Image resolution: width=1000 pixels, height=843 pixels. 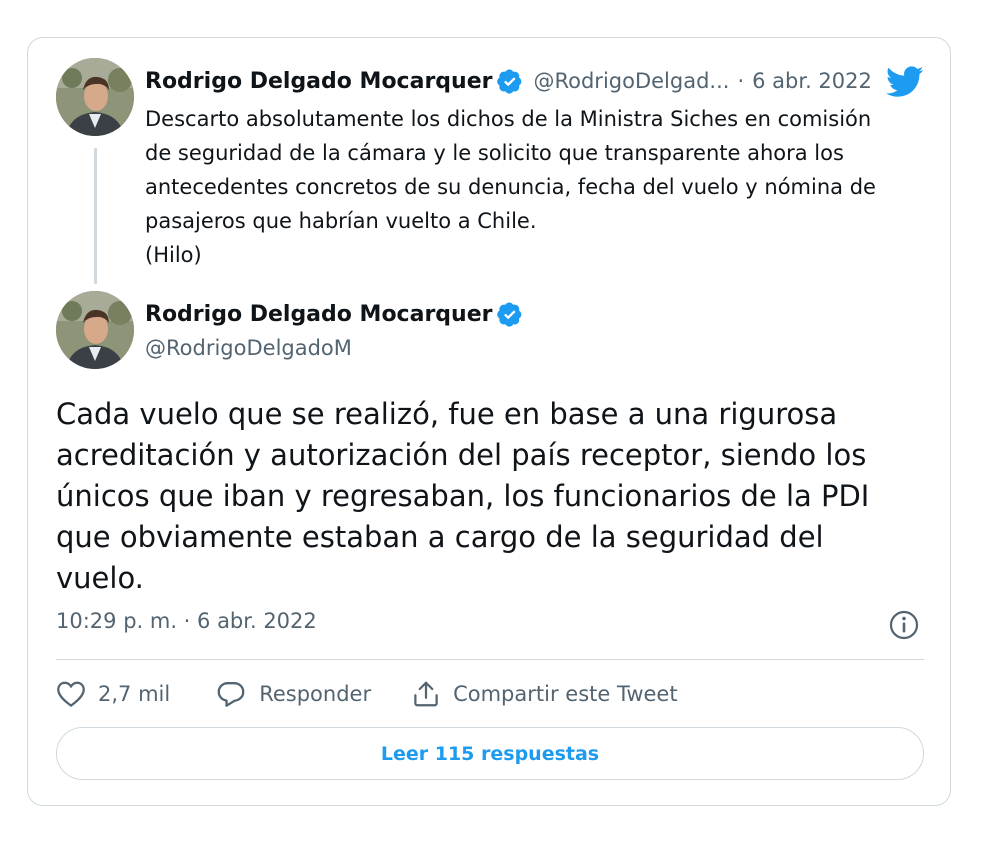 What do you see at coordinates (248, 348) in the screenshot?
I see `author-handle: @RodrigoDelgadoM` at bounding box center [248, 348].